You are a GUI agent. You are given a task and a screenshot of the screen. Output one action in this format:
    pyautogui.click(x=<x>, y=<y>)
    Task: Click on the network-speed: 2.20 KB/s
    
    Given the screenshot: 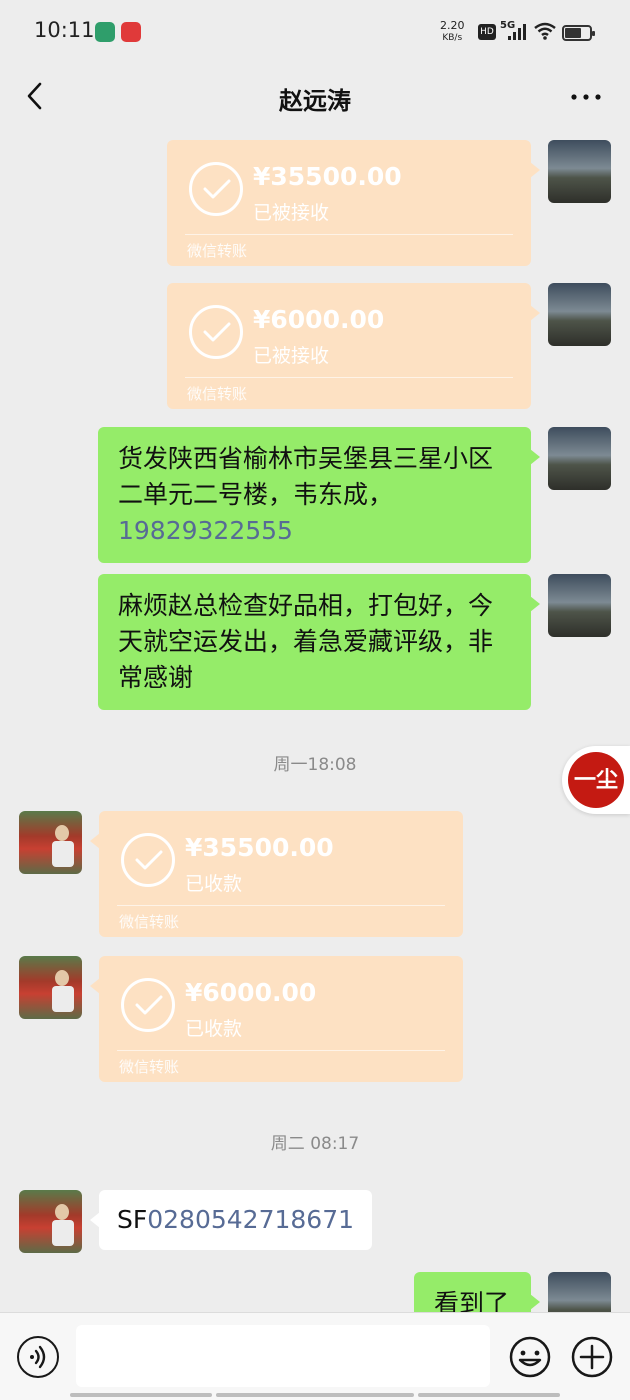 What is the action you would take?
    pyautogui.click(x=452, y=32)
    